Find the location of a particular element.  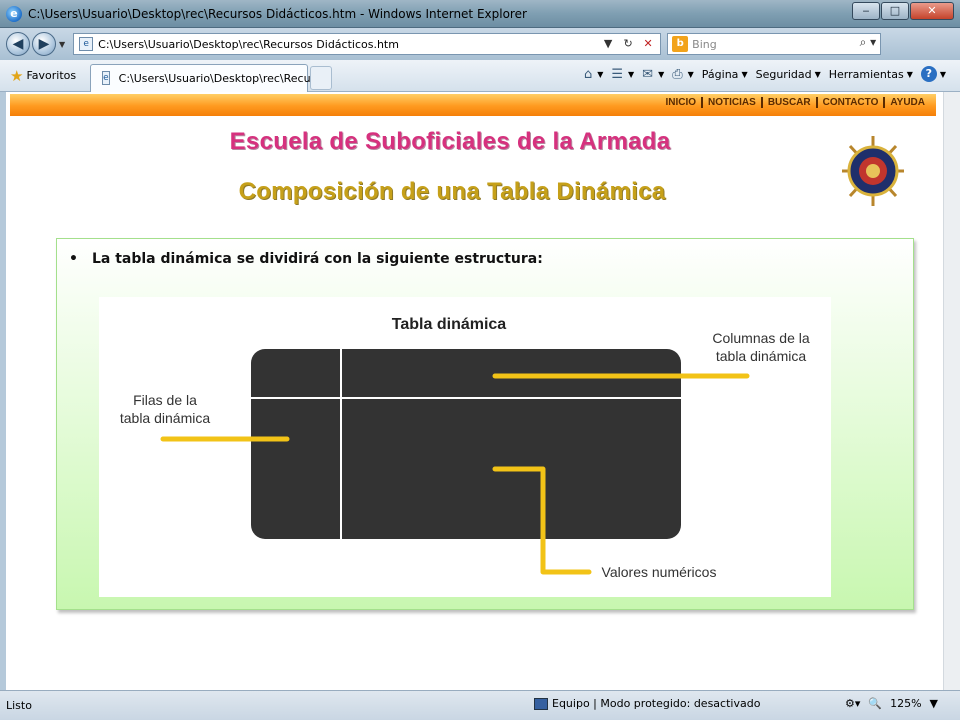

rows-label-1: Filas de la is located at coordinates (165, 400).